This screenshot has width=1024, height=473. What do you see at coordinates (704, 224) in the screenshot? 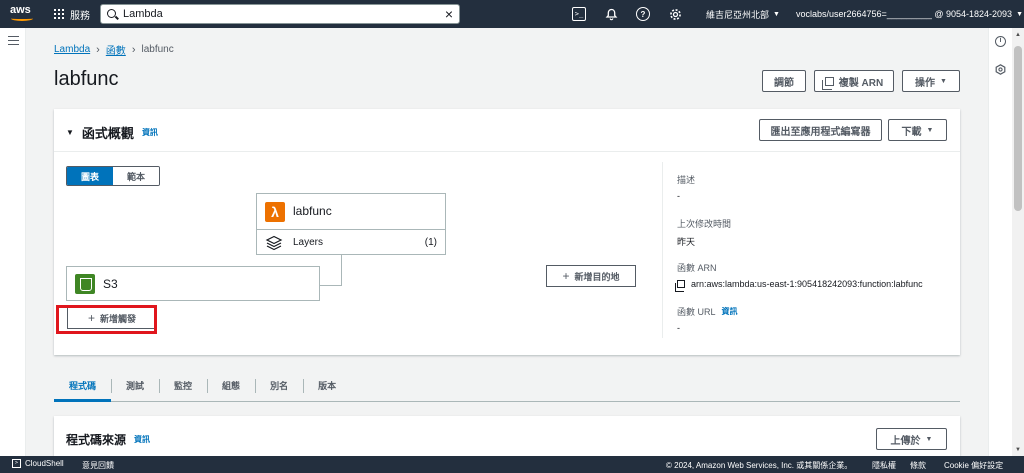
I see `last-modified-label: 上次修改時間` at bounding box center [704, 224].